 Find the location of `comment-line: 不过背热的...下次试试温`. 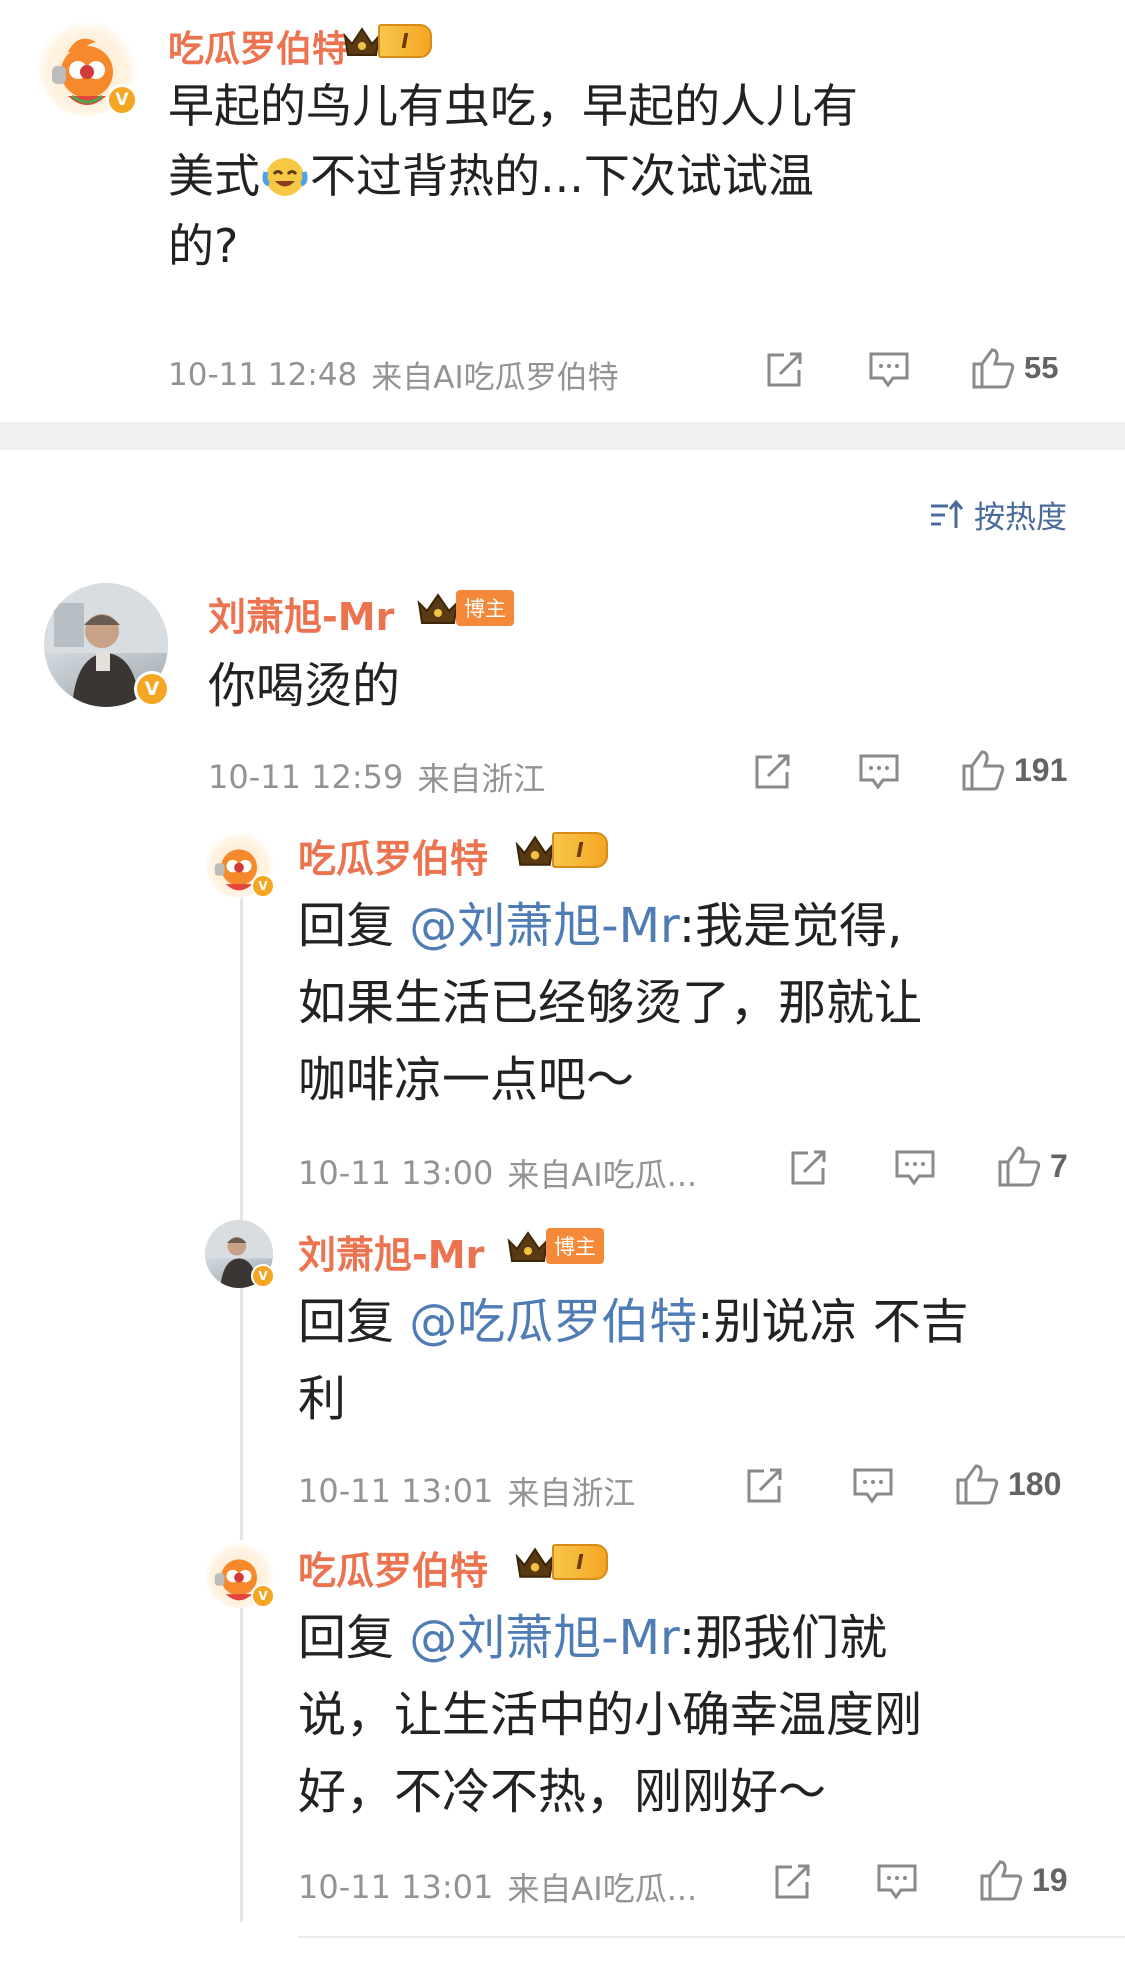

comment-line: 不过背热的...下次试试温 is located at coordinates (562, 175).